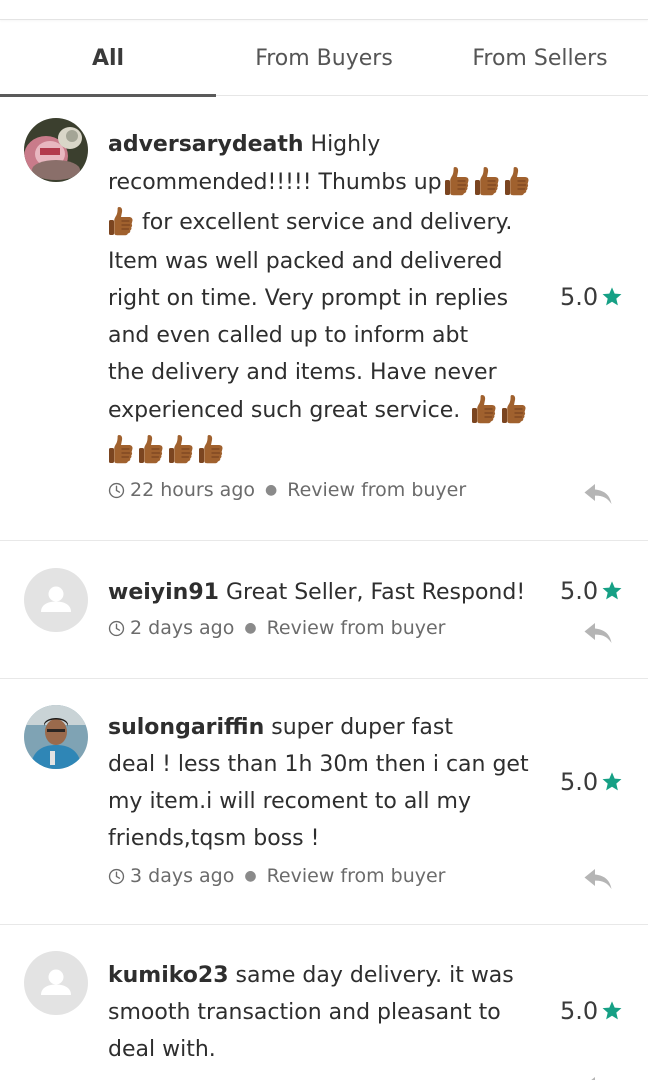  What do you see at coordinates (540, 58) in the screenshot?
I see `tab-from-sellers: From Sellers` at bounding box center [540, 58].